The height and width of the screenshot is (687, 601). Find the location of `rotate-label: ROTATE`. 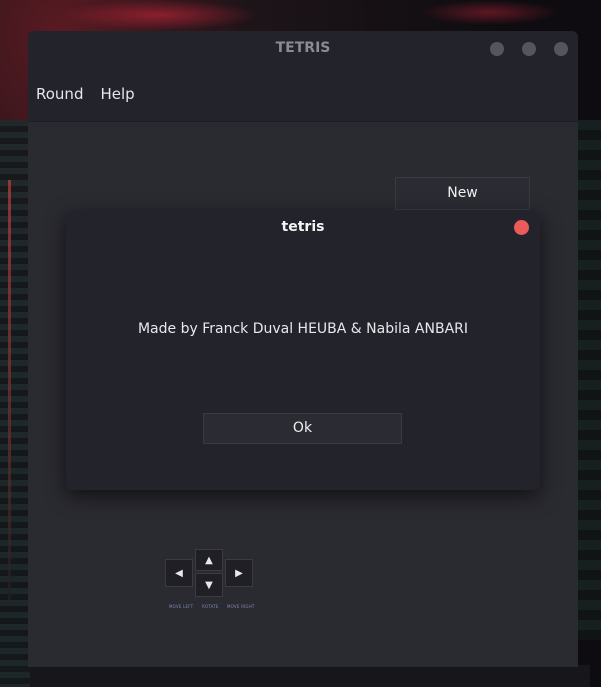

rotate-label: ROTATE is located at coordinates (210, 606).